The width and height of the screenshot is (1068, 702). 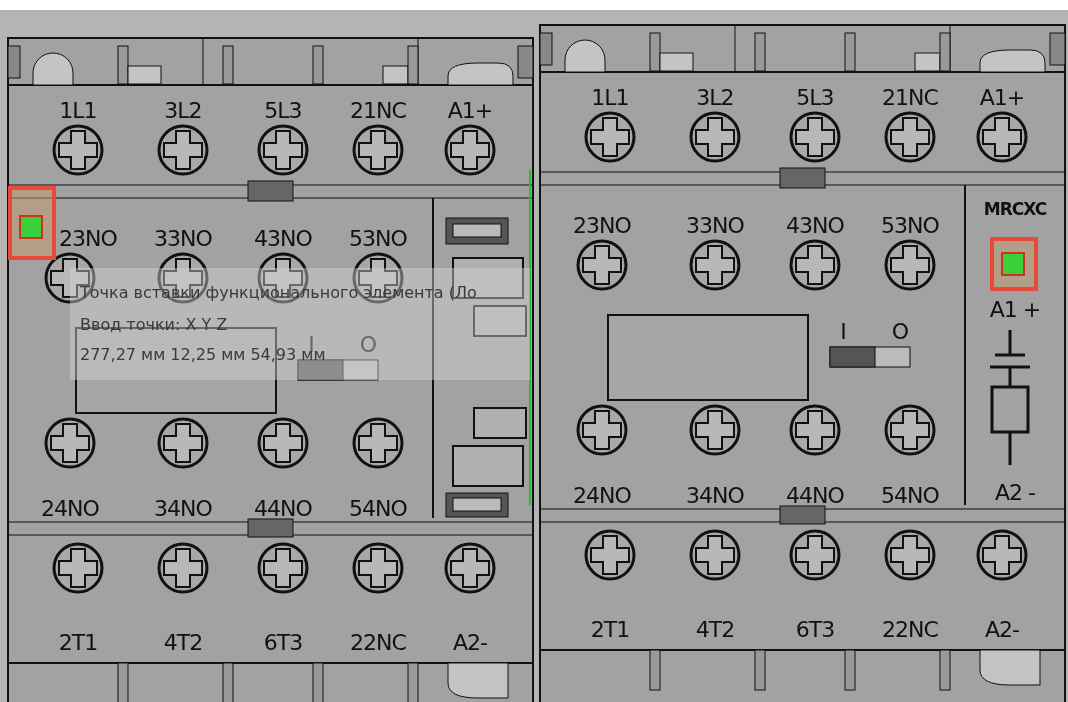 I want to click on coil-label: MRCXC, so click(x=1015, y=209).